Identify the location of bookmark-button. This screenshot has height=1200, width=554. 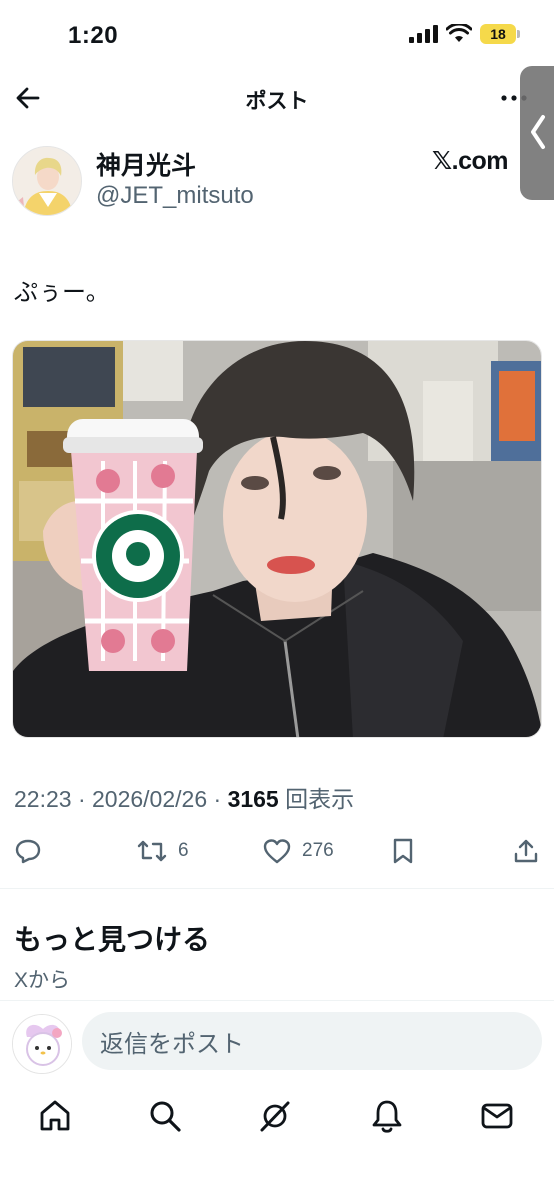
(403, 851).